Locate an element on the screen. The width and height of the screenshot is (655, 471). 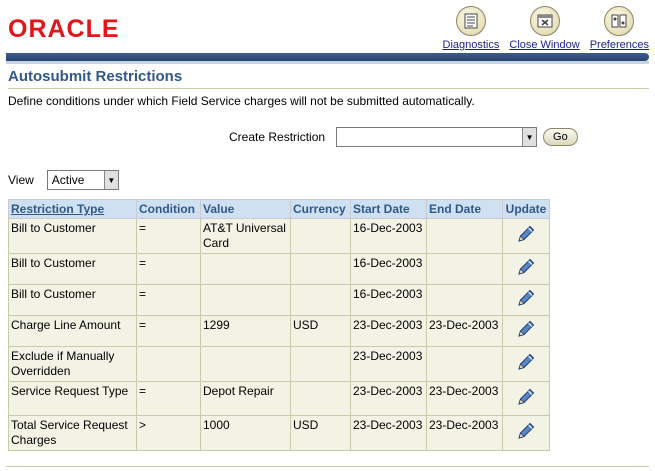
condition-cell is located at coordinates (168, 364).